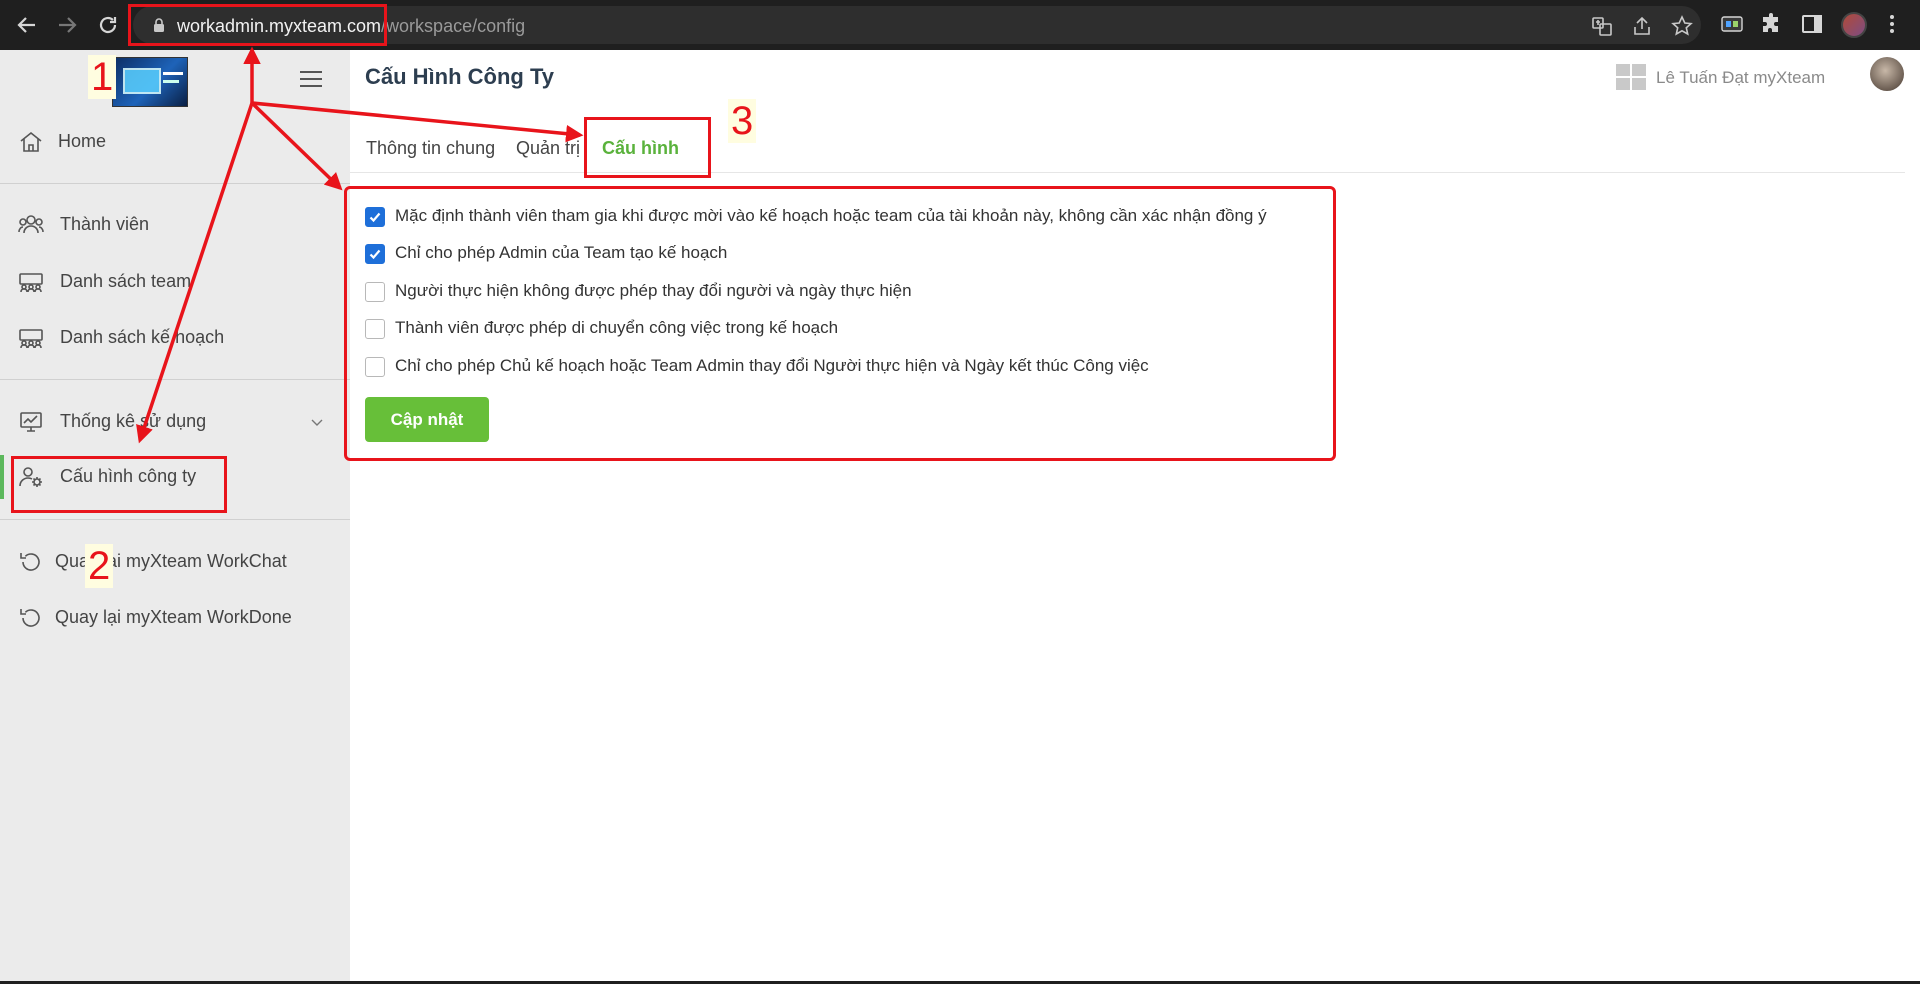 The image size is (1920, 984). I want to click on more-vertical-icon, so click(1892, 24).